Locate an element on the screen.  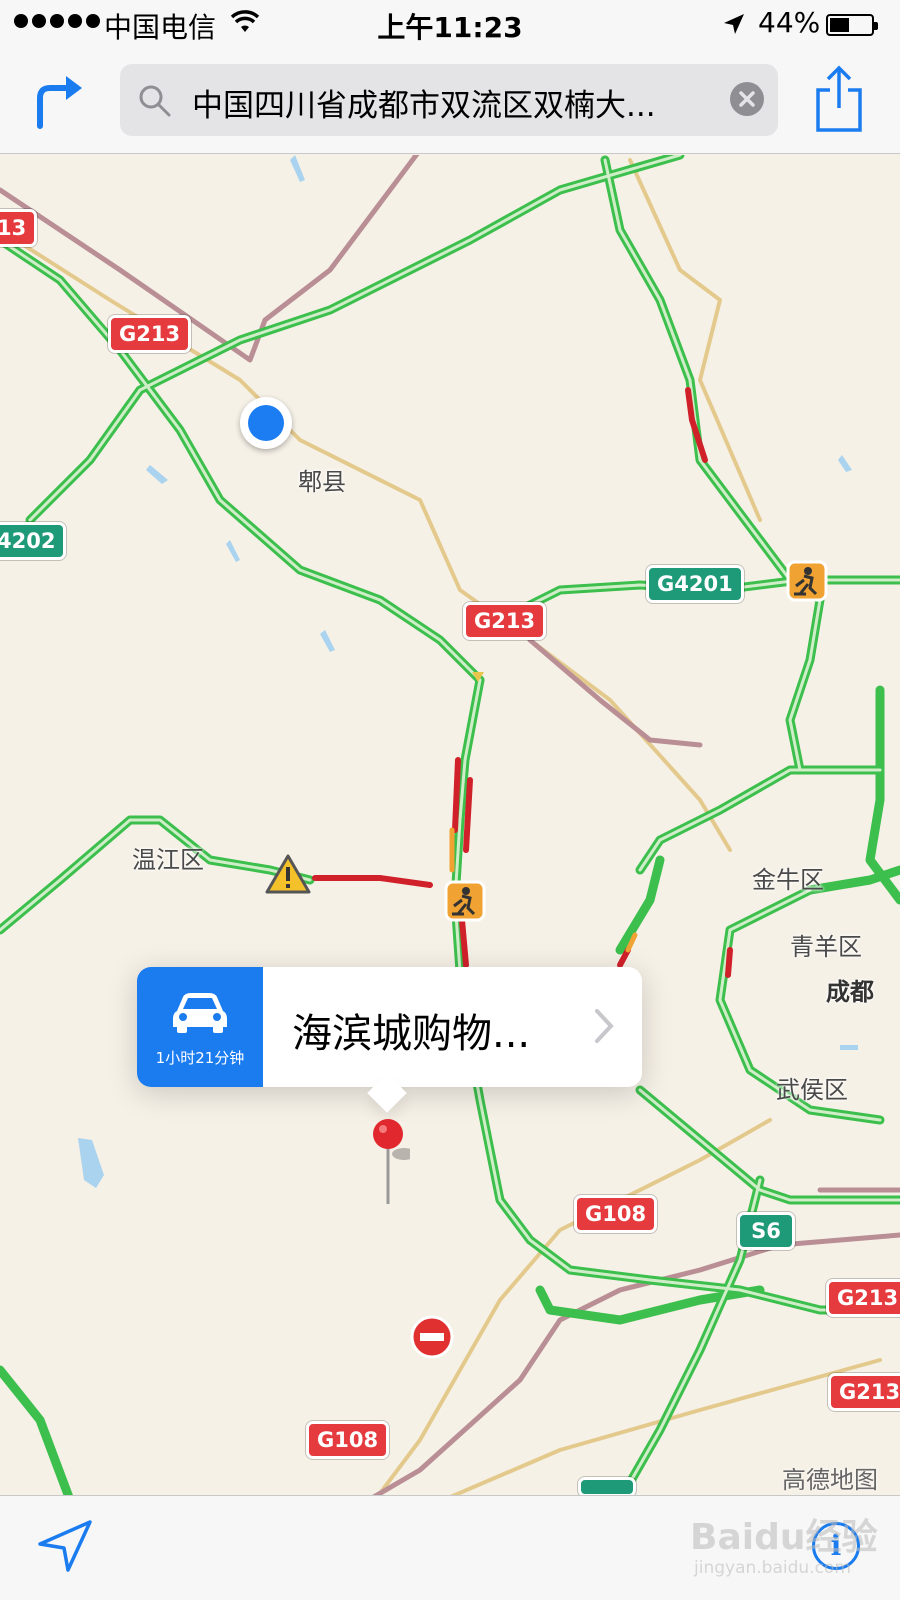
route-badge-s6: S6 is located at coordinates (766, 1231).